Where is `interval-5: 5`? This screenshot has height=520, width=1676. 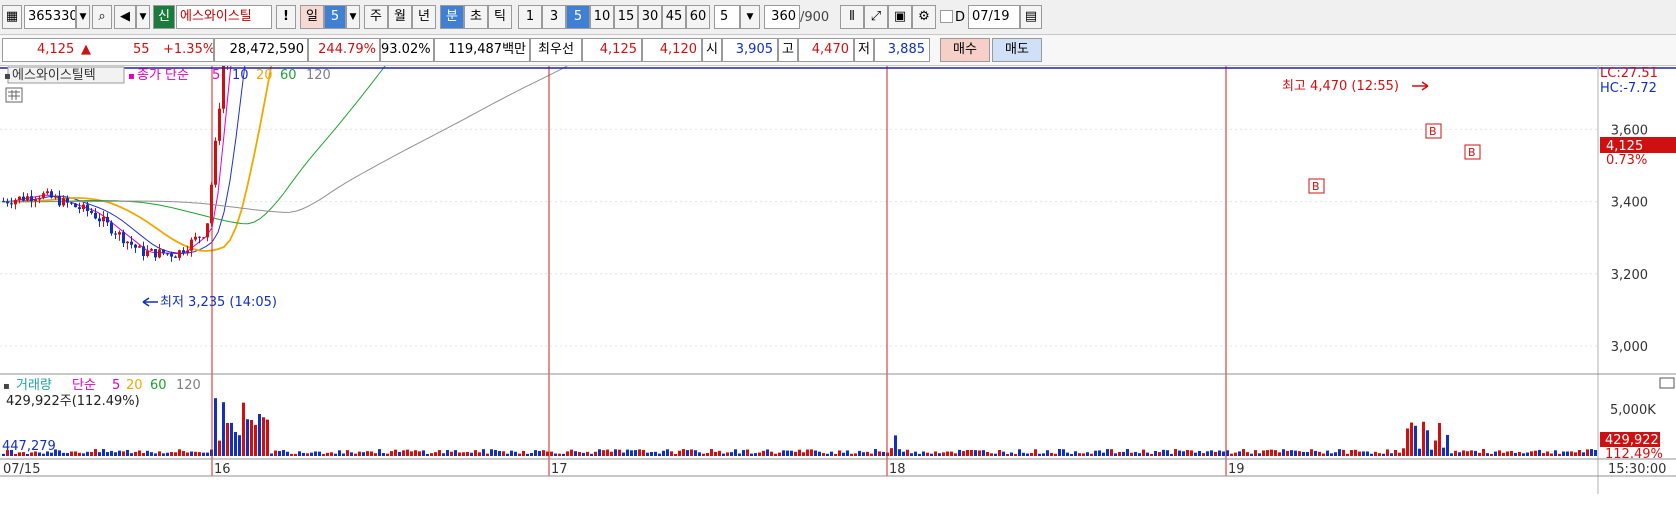 interval-5: 5 is located at coordinates (578, 17).